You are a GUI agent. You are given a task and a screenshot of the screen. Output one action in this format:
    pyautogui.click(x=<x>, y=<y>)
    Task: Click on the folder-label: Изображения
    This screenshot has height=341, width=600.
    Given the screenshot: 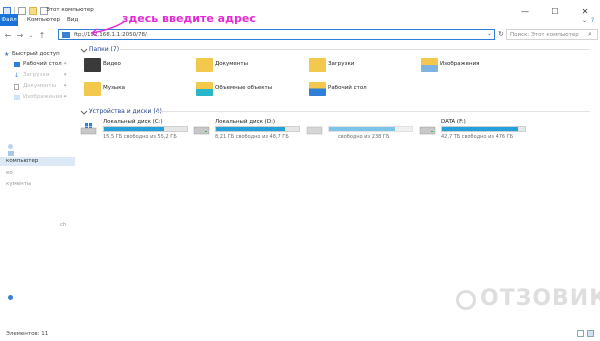 What is the action you would take?
    pyautogui.click(x=460, y=64)
    